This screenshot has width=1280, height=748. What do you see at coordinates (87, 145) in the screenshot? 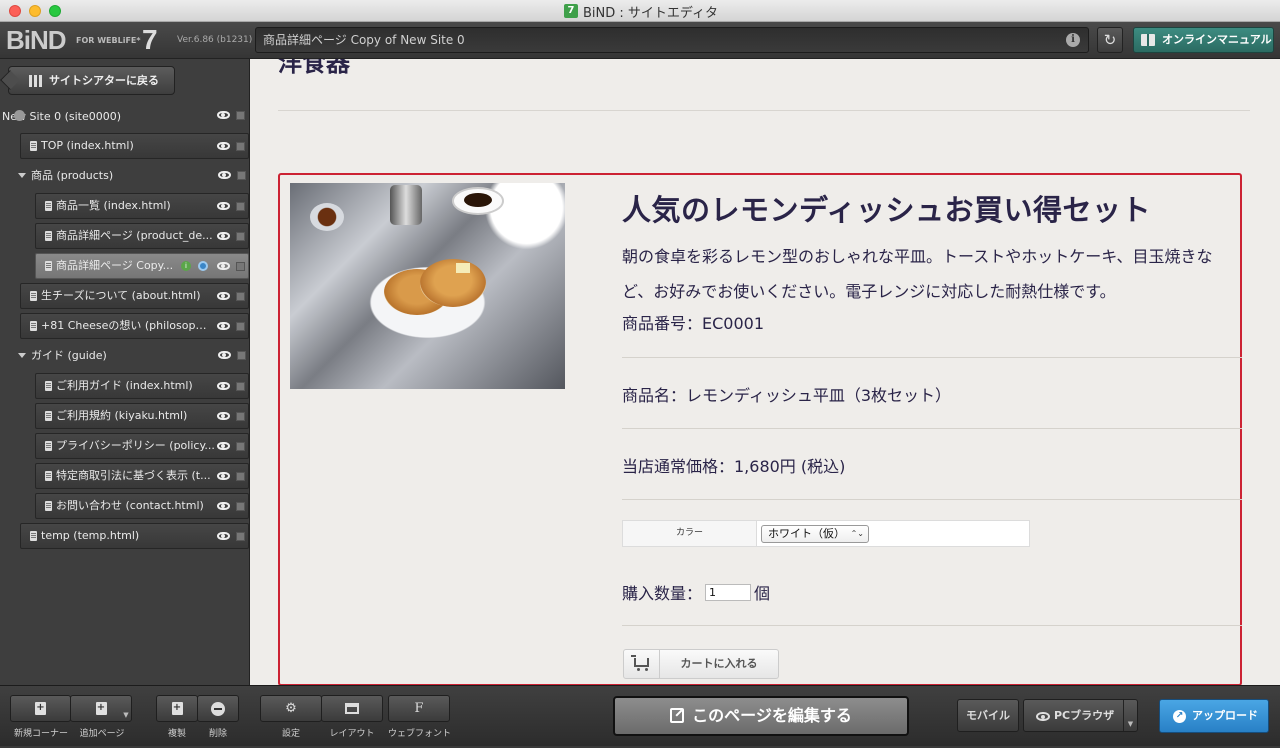
I see `tree-item-label: TOP (index.html)` at bounding box center [87, 145].